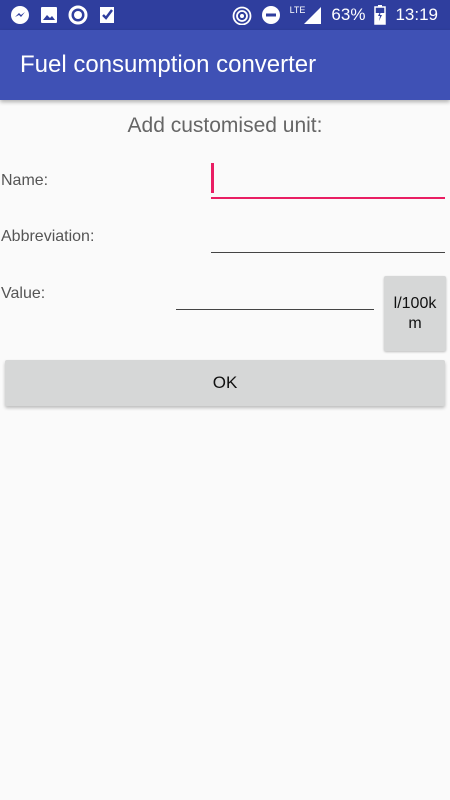 The image size is (450, 800). What do you see at coordinates (20, 15) in the screenshot?
I see `messenger-icon` at bounding box center [20, 15].